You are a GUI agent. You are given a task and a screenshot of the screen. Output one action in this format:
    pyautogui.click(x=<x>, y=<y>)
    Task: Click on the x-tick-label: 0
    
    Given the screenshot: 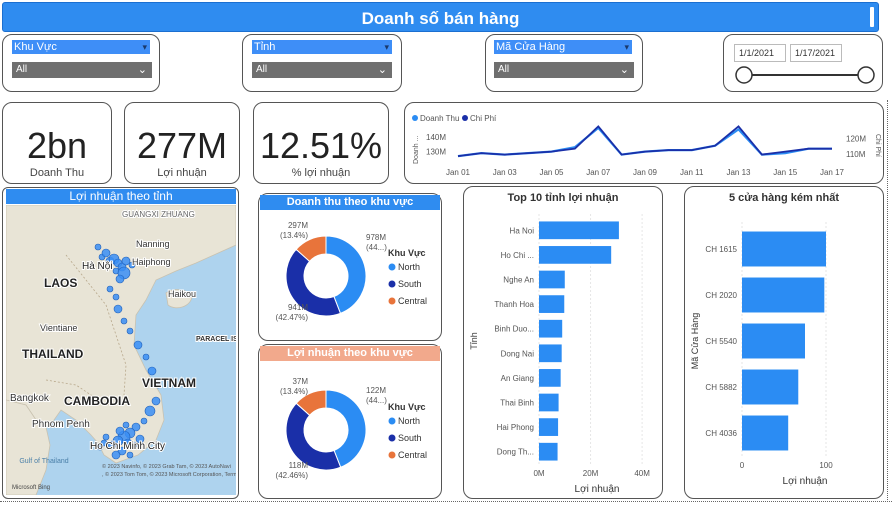 What is the action you would take?
    pyautogui.click(x=742, y=465)
    